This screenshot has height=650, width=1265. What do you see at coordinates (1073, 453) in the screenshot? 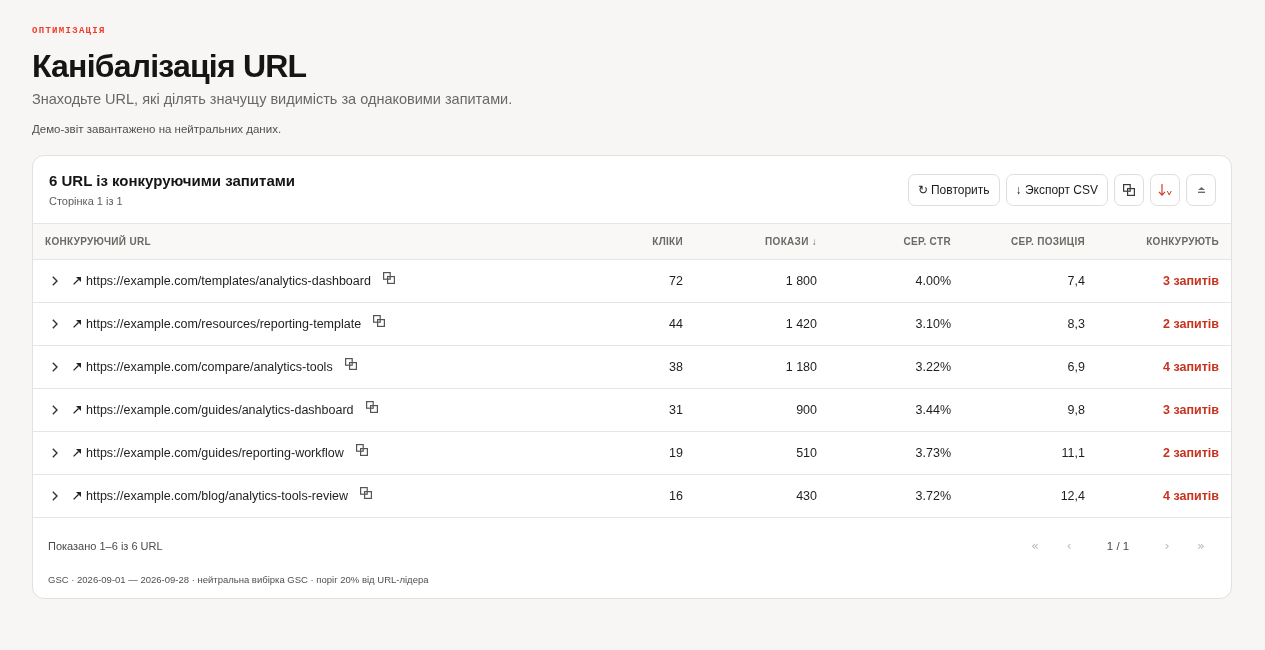
I see `table-cell-text: 11,1` at bounding box center [1073, 453].